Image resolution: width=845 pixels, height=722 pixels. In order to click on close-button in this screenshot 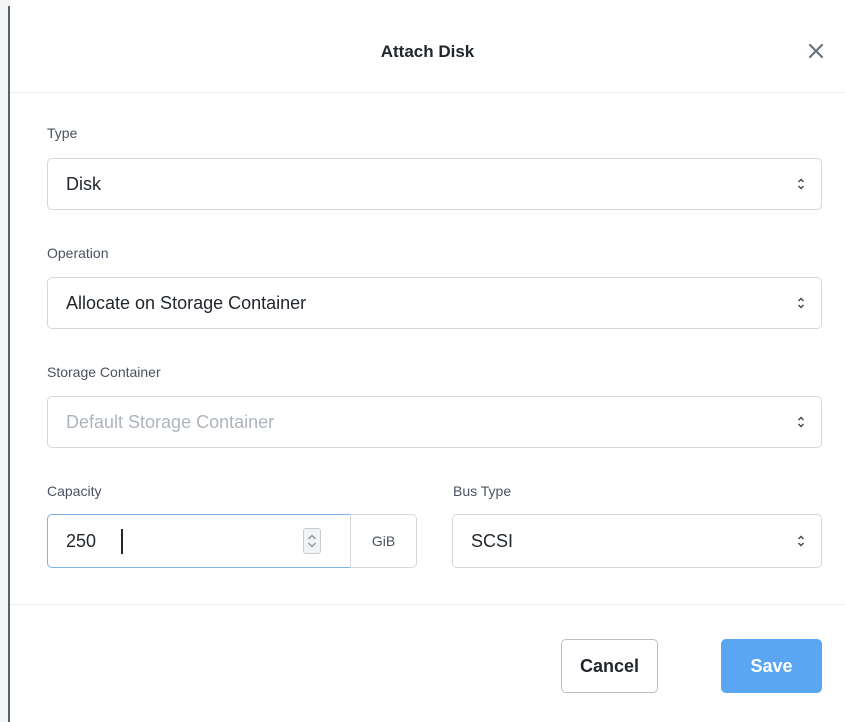, I will do `click(816, 51)`.